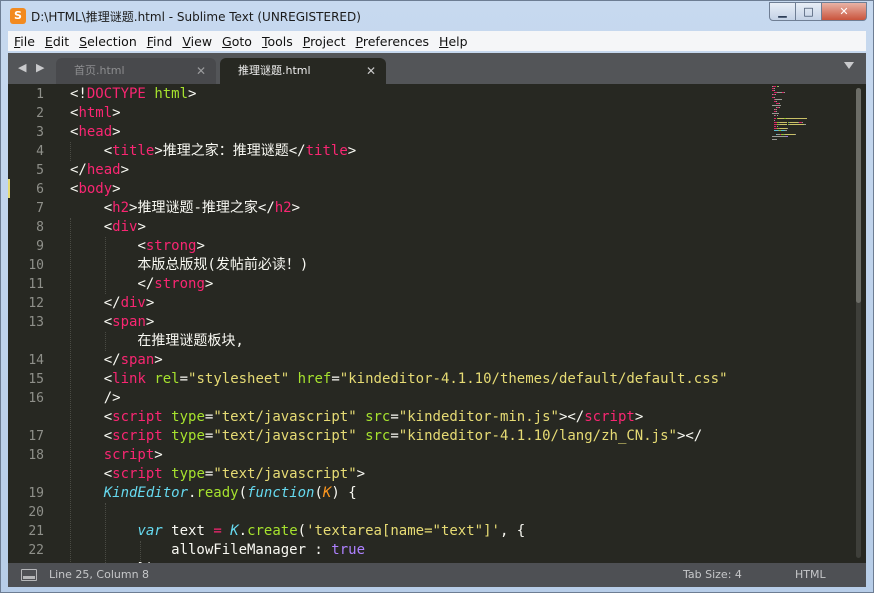 This screenshot has width=874, height=593. Describe the element at coordinates (281, 493) in the screenshot. I see `code-token: function` at that location.